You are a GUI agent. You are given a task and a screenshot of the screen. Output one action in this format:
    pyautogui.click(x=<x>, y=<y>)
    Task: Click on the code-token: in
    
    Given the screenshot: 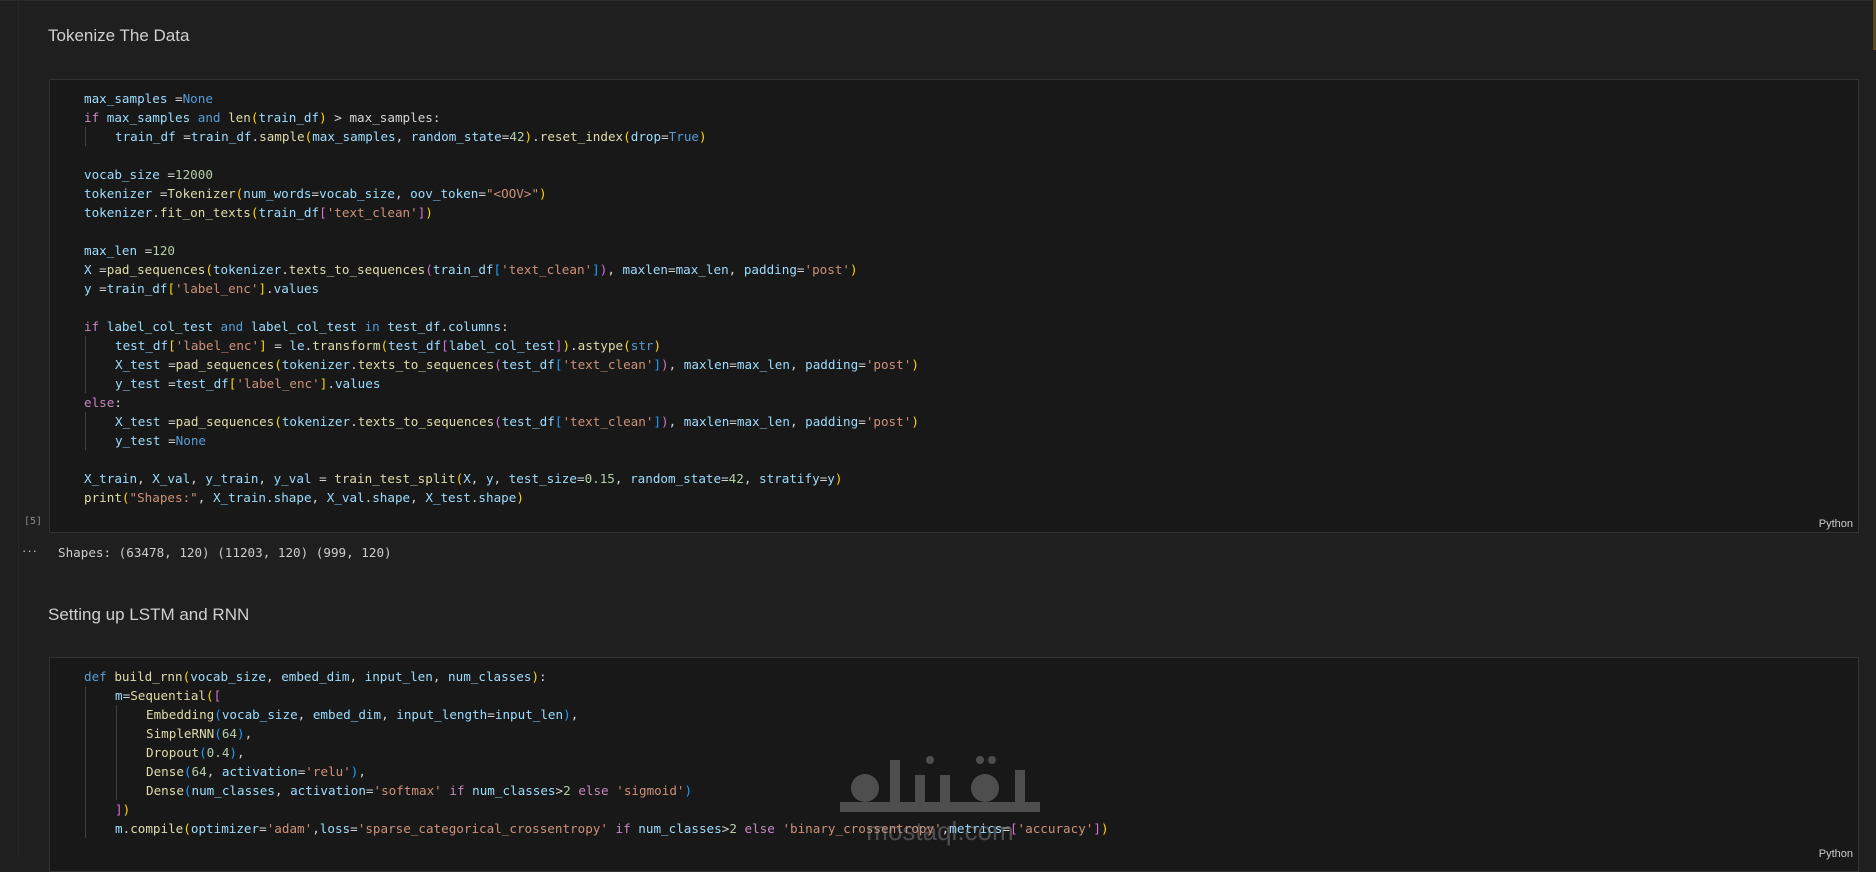 What is the action you would take?
    pyautogui.click(x=372, y=326)
    